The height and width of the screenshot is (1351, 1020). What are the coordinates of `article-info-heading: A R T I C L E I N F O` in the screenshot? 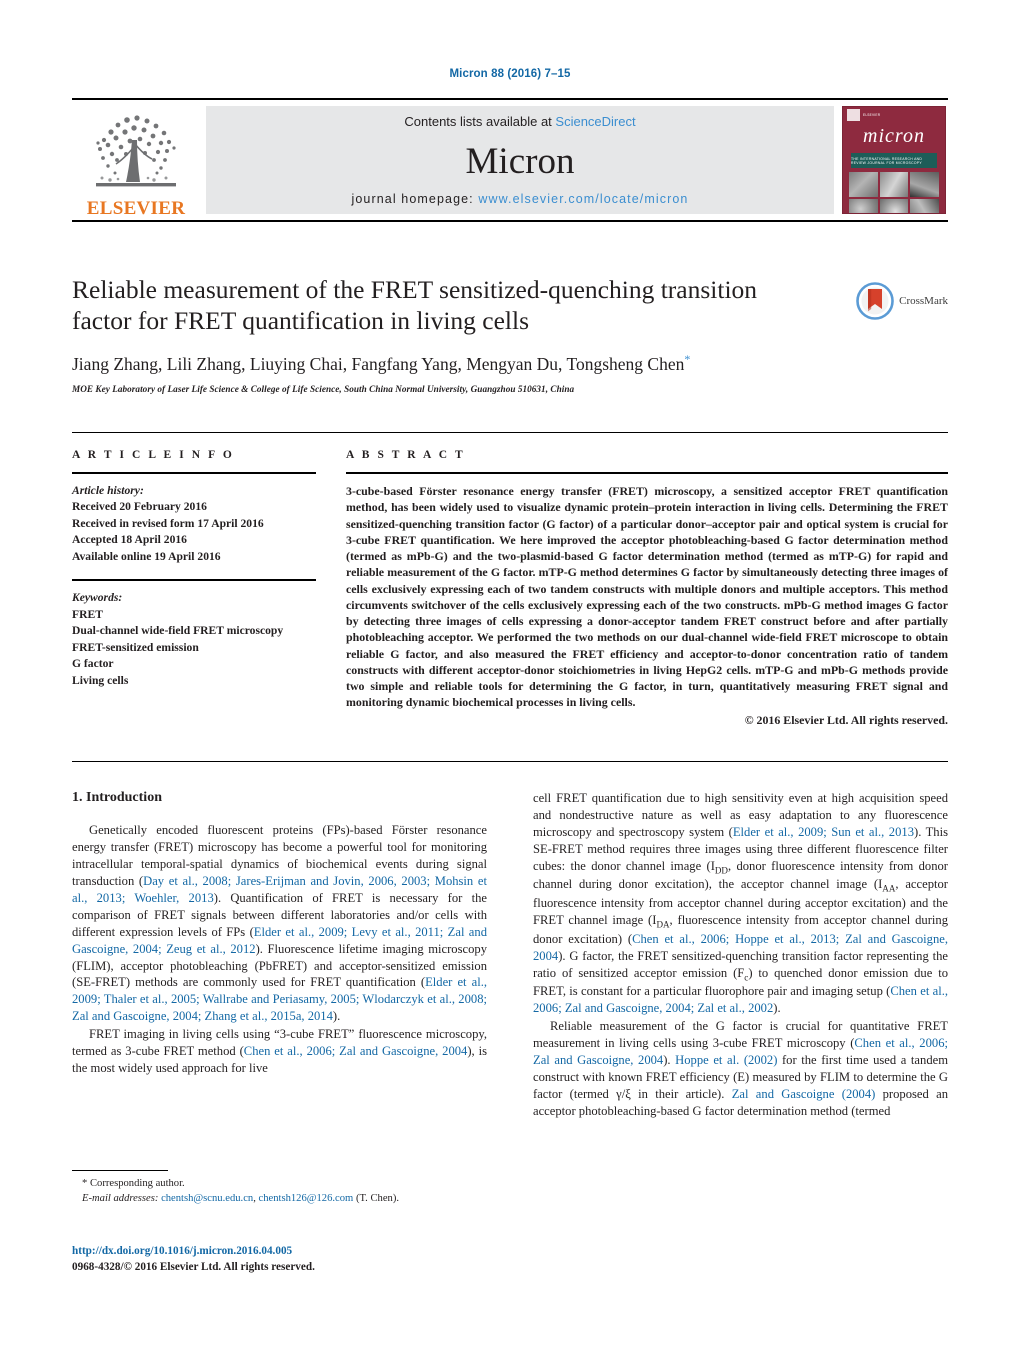 It's located at (153, 455).